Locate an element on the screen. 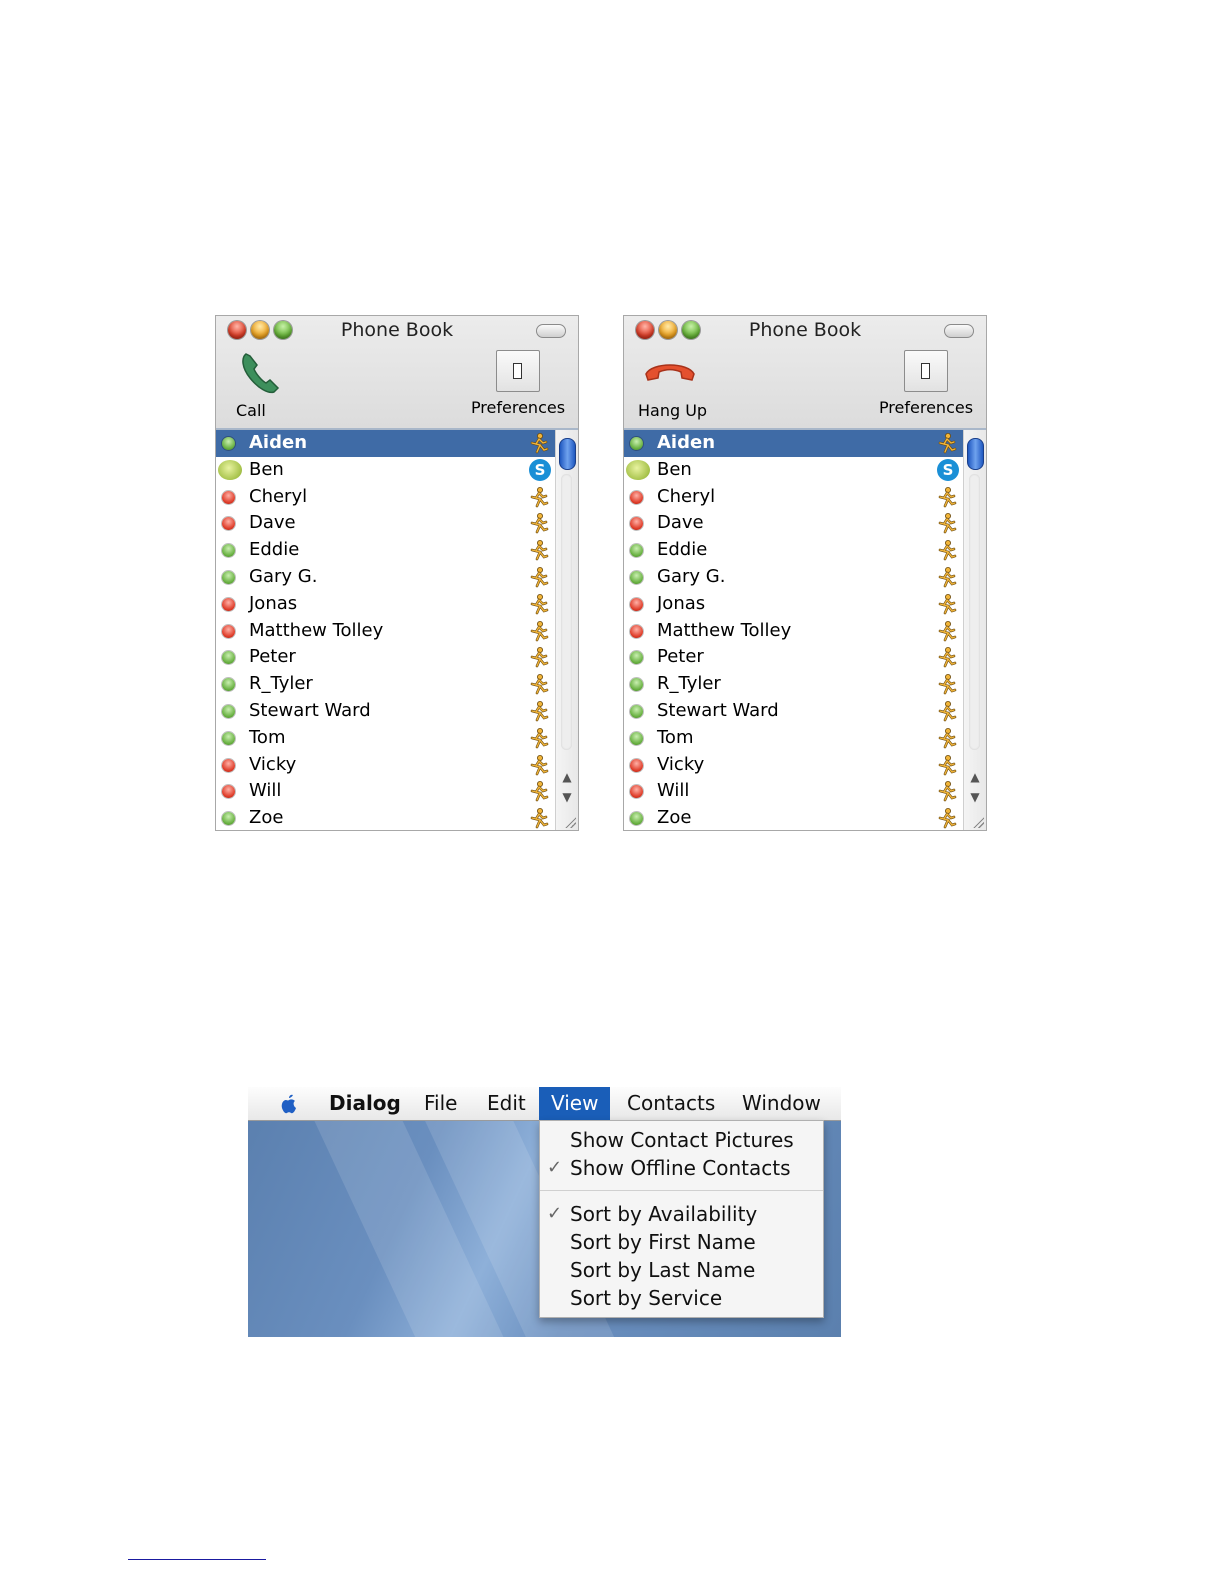 Image resolution: width=1225 pixels, height=1585 pixels. switch-icon is located at coordinates (926, 371).